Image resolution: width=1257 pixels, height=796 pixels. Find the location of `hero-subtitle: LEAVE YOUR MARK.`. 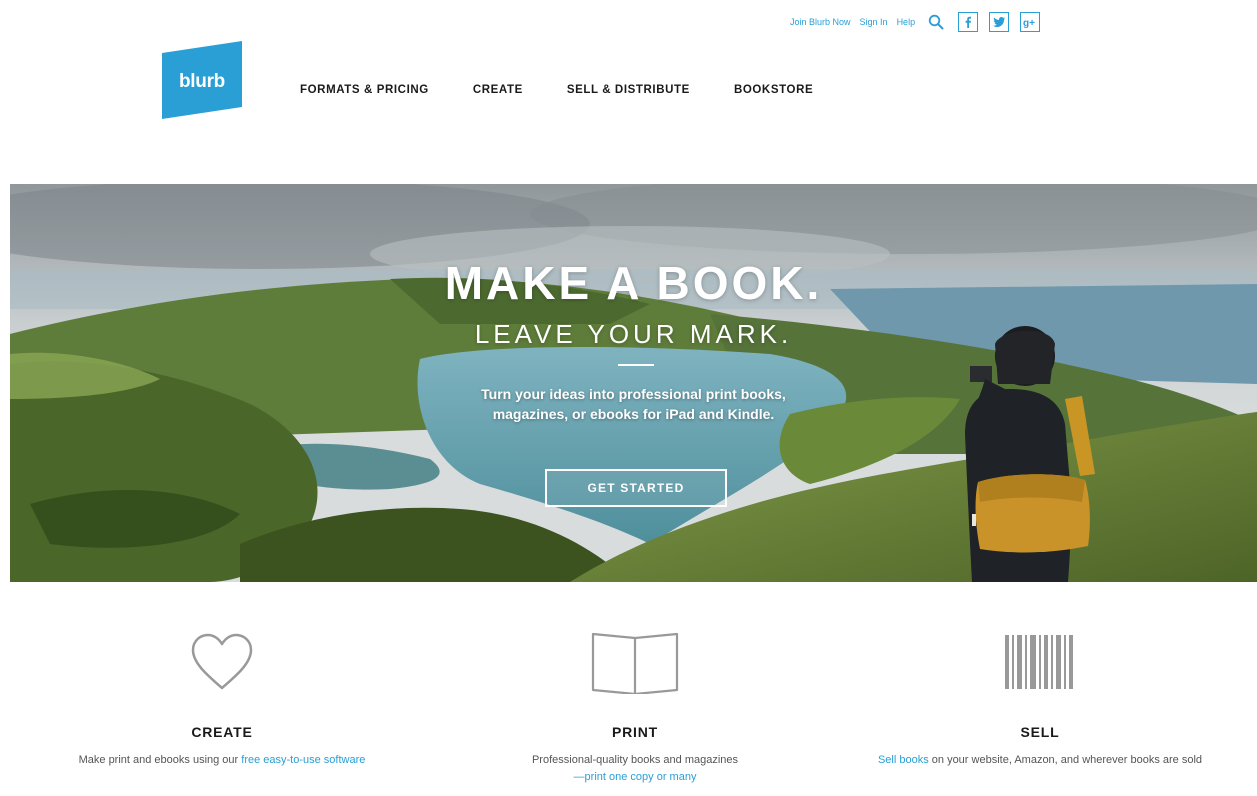

hero-subtitle: LEAVE YOUR MARK. is located at coordinates (633, 334).